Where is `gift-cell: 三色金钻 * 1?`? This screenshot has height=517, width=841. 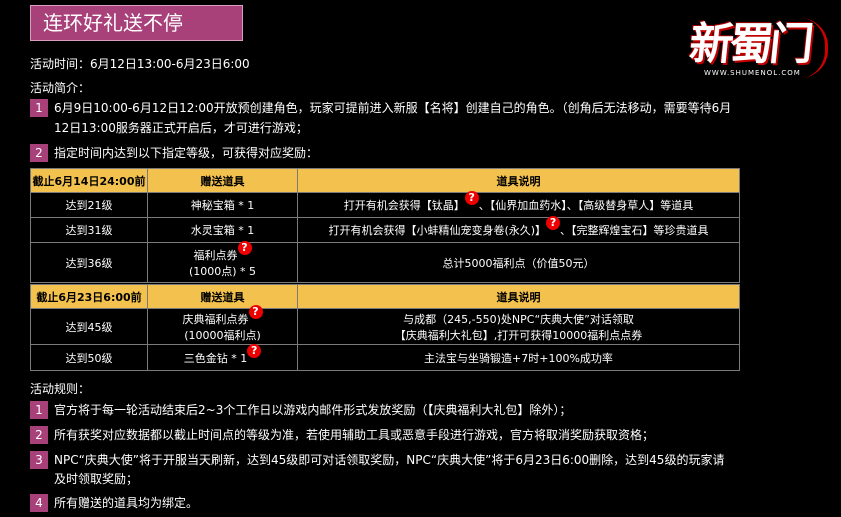
gift-cell: 三色金钻 * 1? is located at coordinates (222, 357).